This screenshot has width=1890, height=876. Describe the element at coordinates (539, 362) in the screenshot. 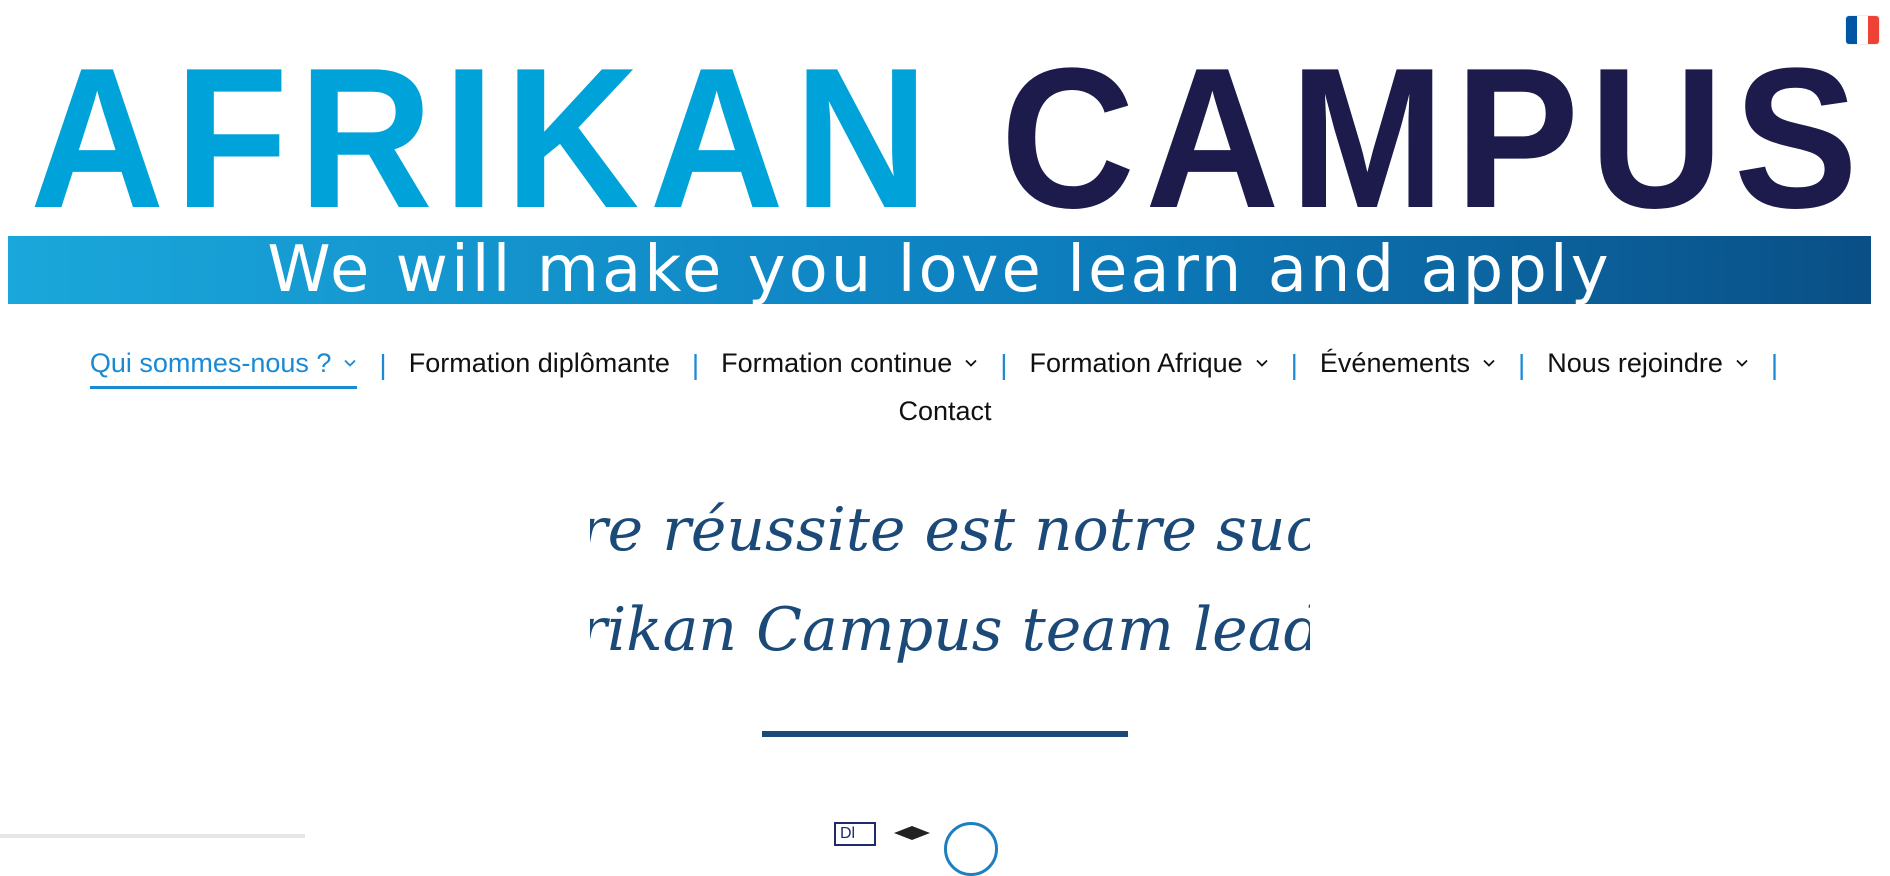

I see `nav-item-label: Formation diplômante` at that location.